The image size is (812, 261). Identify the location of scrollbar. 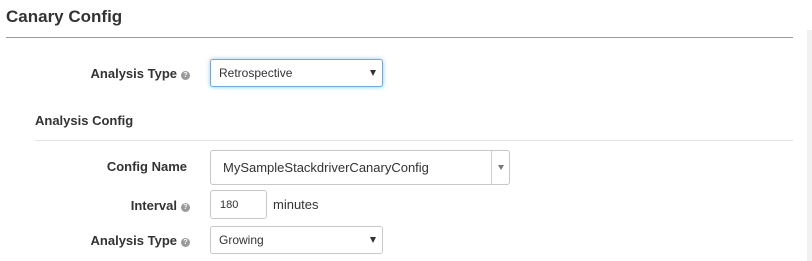
(809, 145).